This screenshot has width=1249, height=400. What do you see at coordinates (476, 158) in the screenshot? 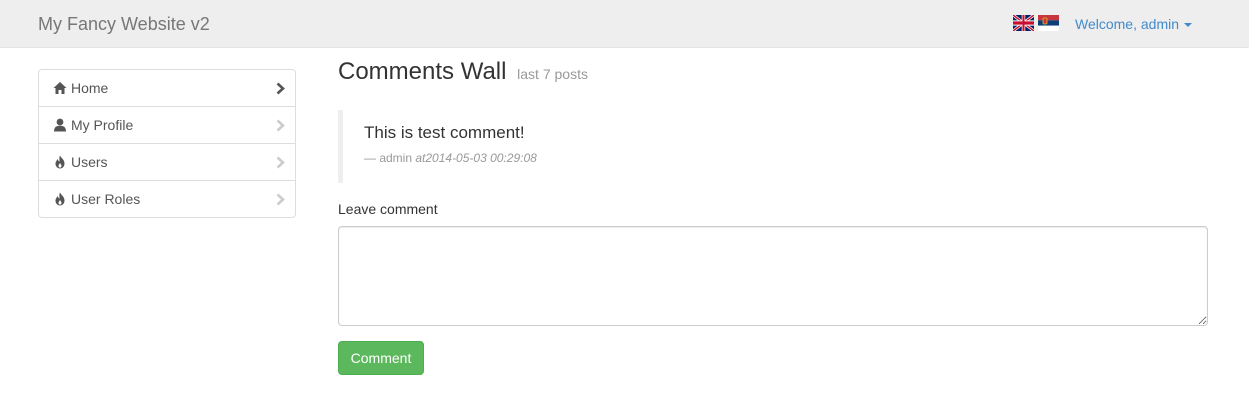
I see `comment-timestamp: at2014-05-03 00:29:08` at bounding box center [476, 158].